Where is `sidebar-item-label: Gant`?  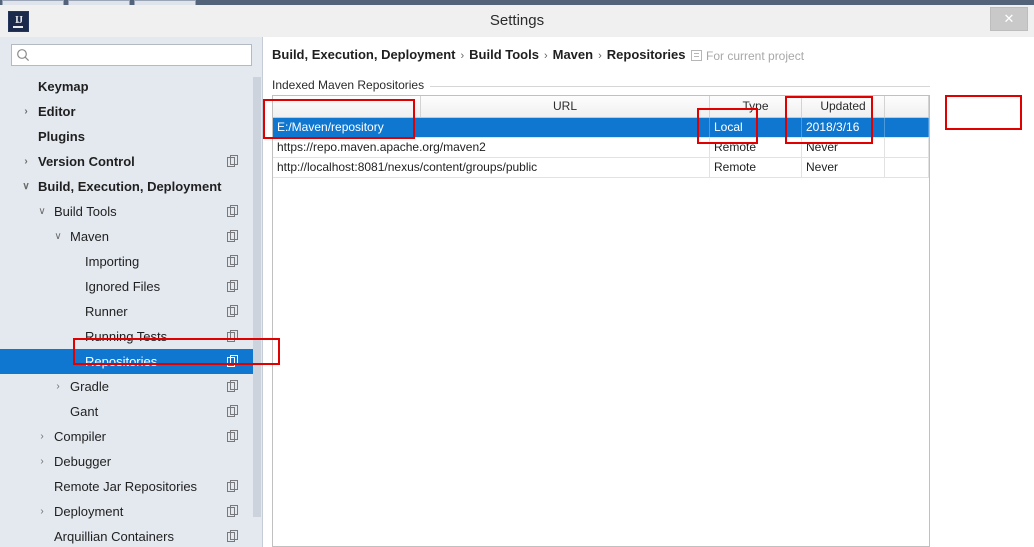 sidebar-item-label: Gant is located at coordinates (84, 411).